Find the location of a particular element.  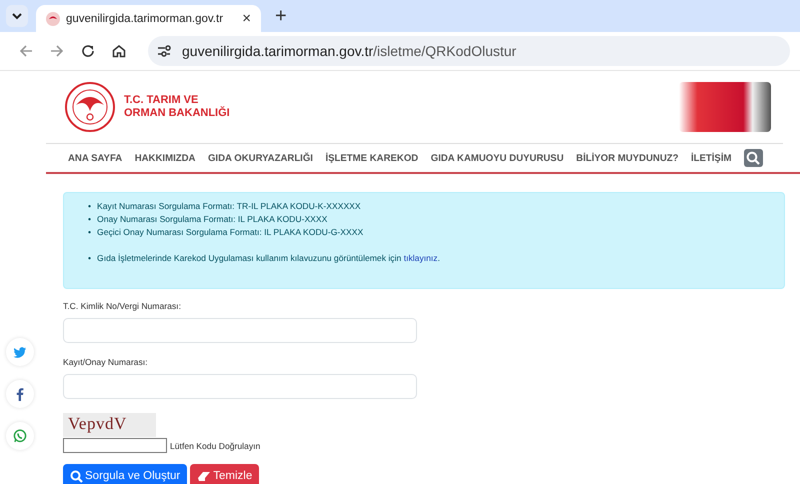

nav-link: İŞLETME KAREKOD is located at coordinates (371, 158).